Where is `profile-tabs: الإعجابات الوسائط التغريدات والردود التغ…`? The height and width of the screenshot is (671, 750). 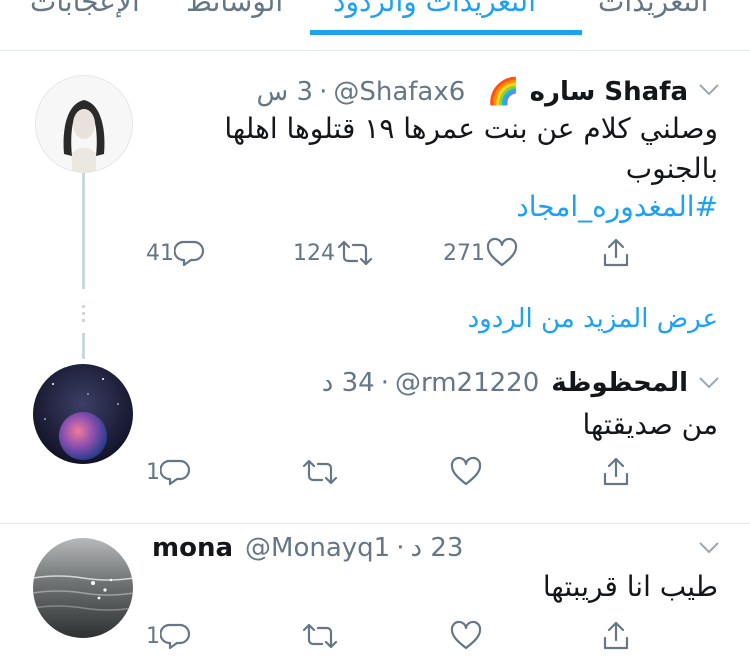
profile-tabs: الإعجابات الوسائط التغريدات والردود التغ… is located at coordinates (375, 18).